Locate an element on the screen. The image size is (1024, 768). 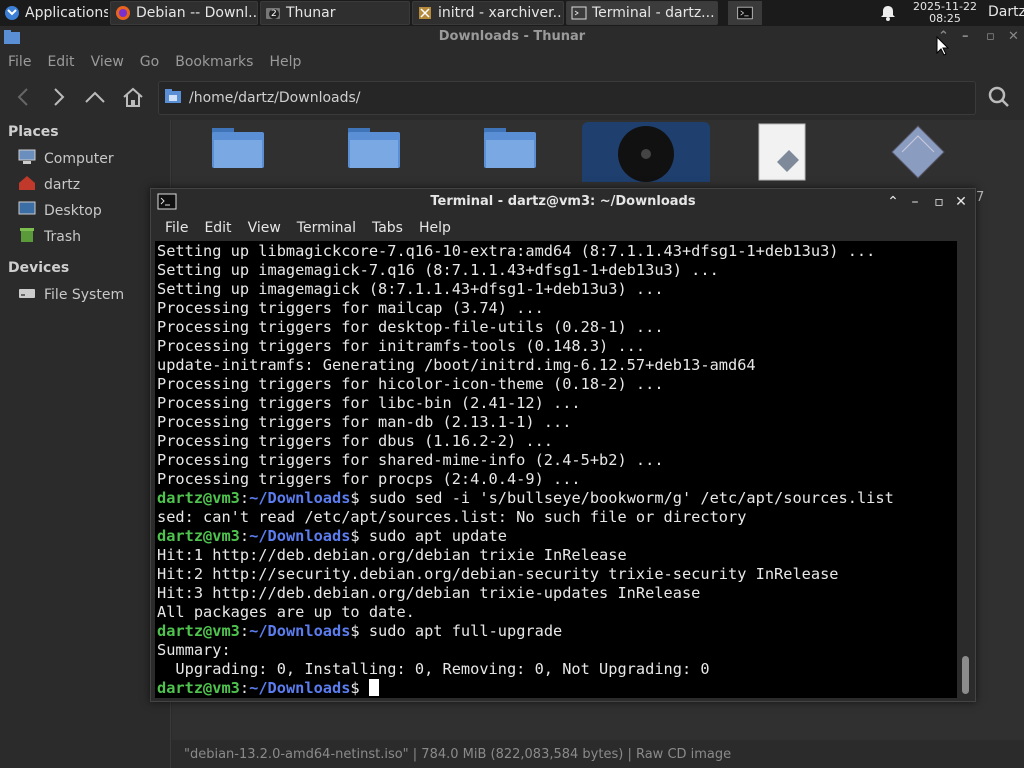
thunar-close-button: ✕ is located at coordinates (1013, 37).